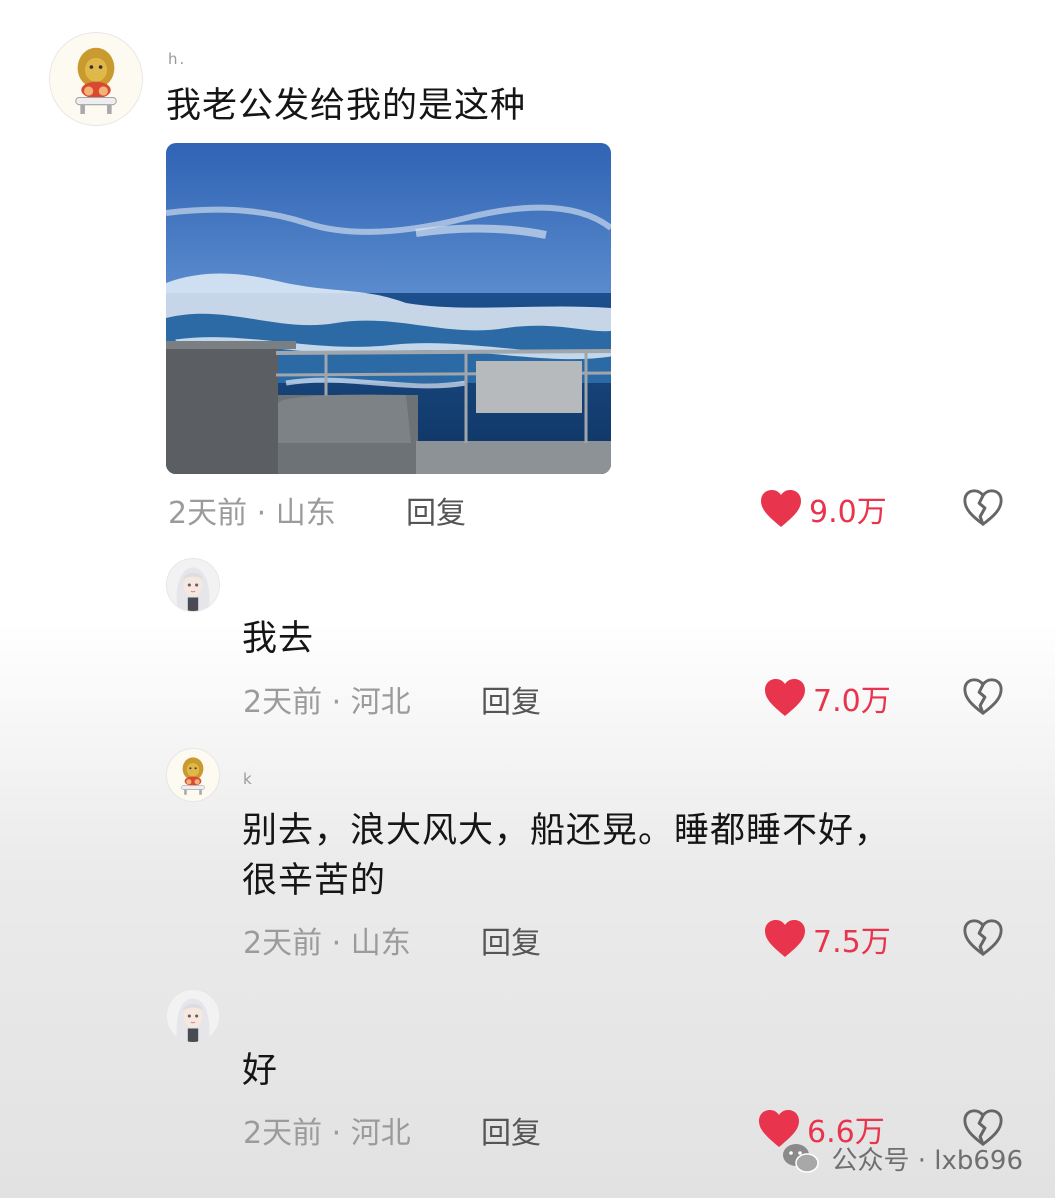 This screenshot has height=1198, width=1055. Describe the element at coordinates (246, 591) in the screenshot. I see `username` at that location.